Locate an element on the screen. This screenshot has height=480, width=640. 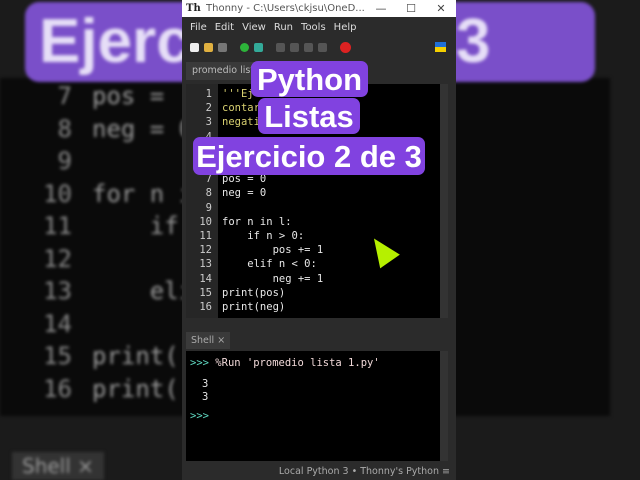
code-line: 7 pos = 0 is located at coordinates (226, 180).